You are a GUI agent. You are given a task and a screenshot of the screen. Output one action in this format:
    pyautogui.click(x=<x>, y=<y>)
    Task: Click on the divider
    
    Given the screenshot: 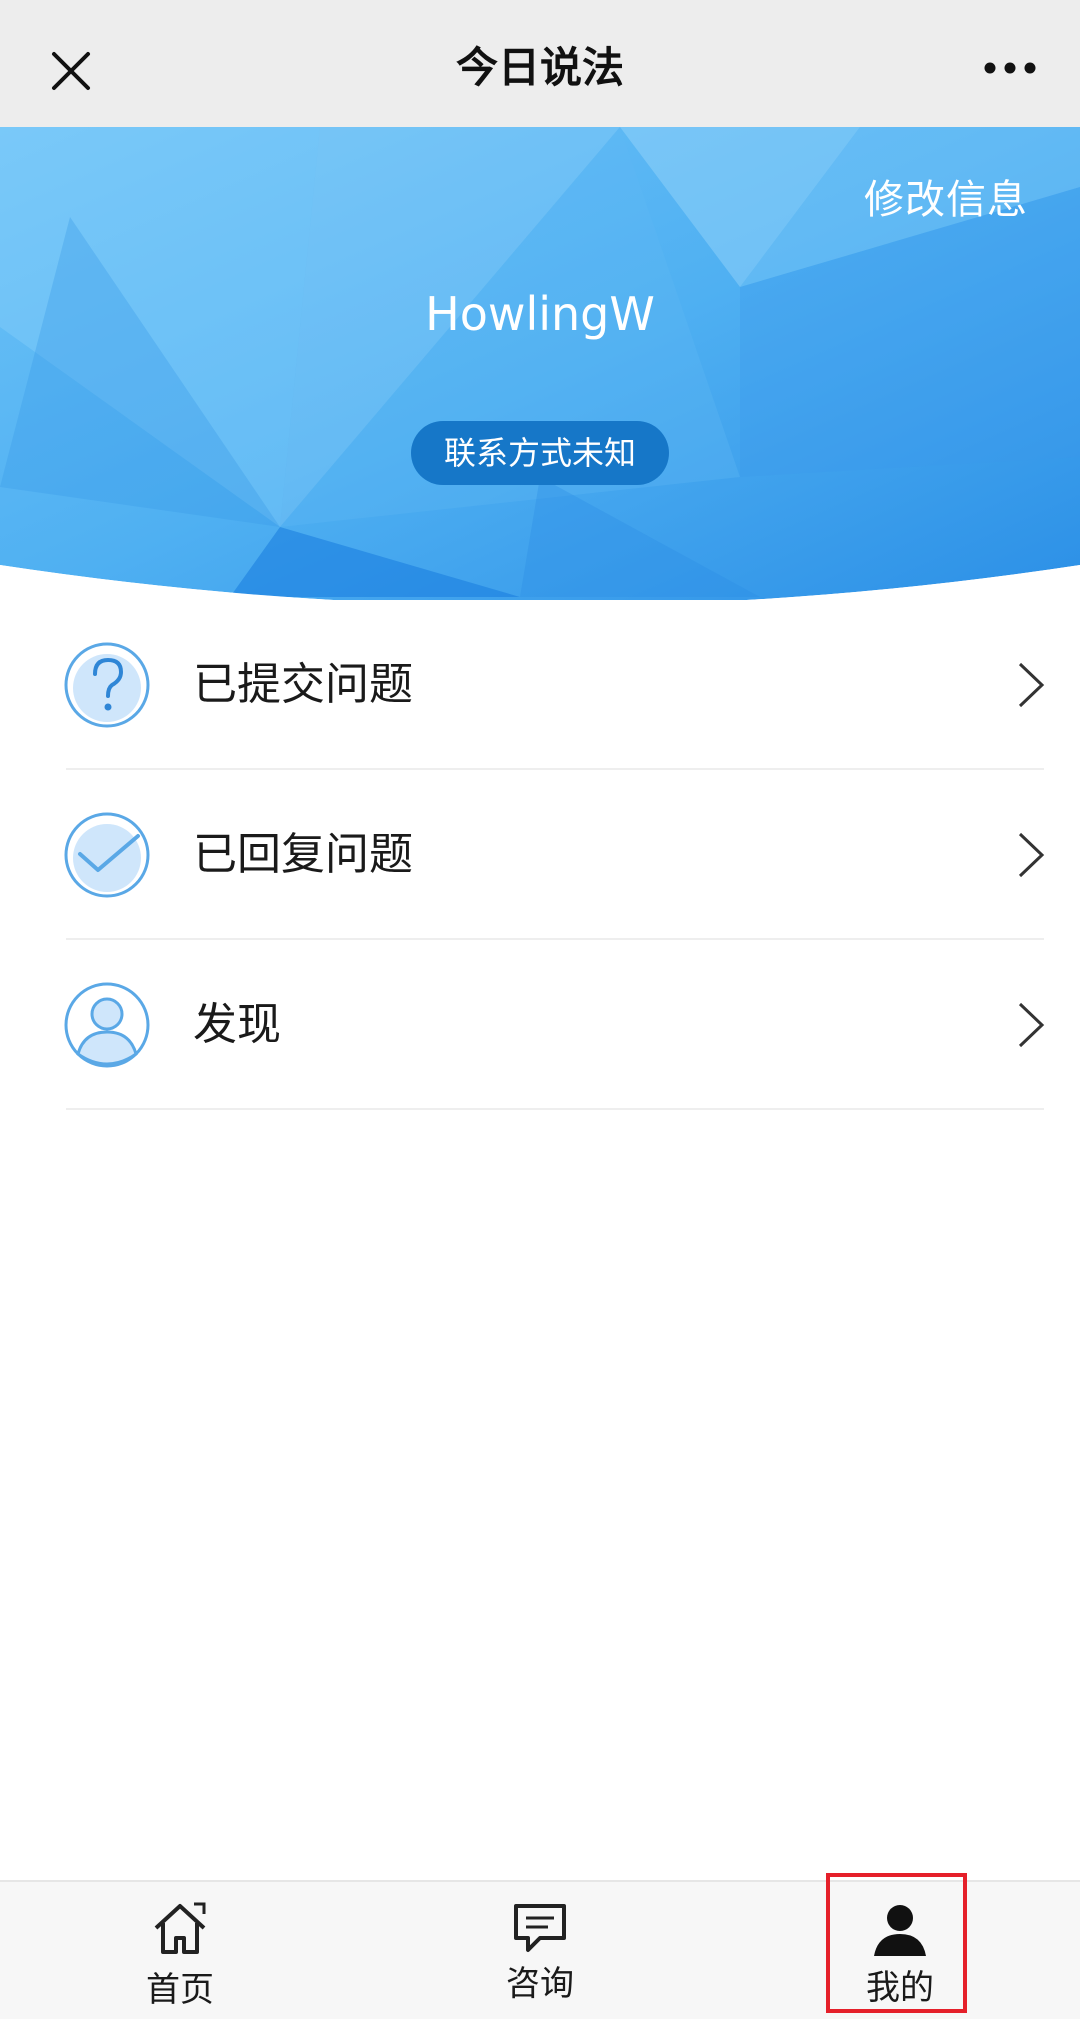 What is the action you would take?
    pyautogui.click(x=555, y=1109)
    